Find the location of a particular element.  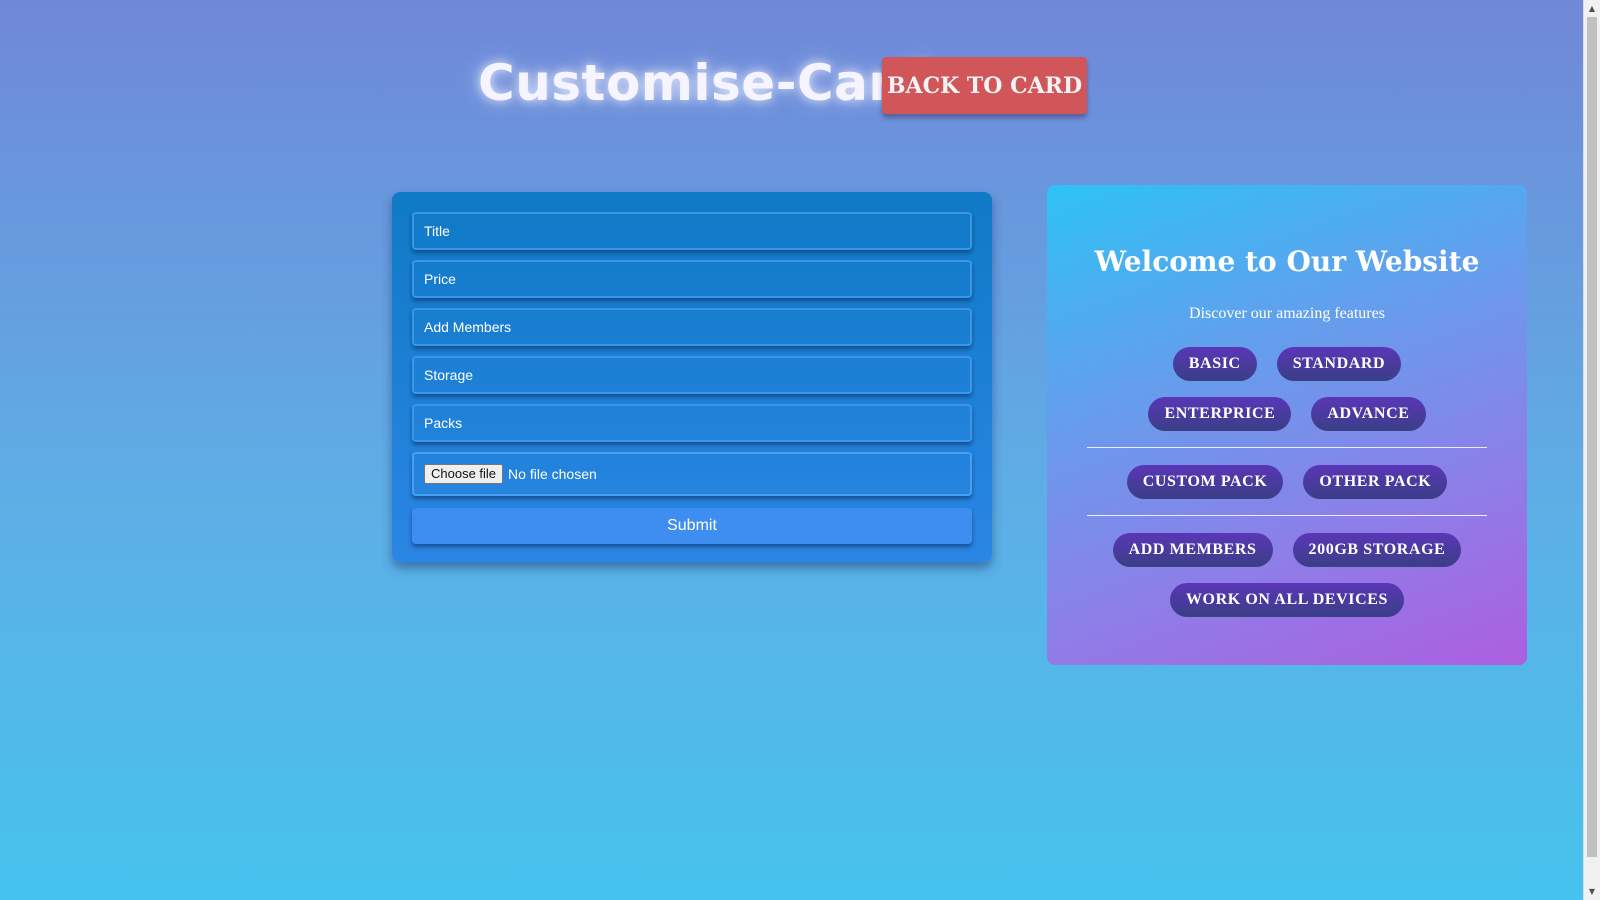

storage-input is located at coordinates (692, 375).